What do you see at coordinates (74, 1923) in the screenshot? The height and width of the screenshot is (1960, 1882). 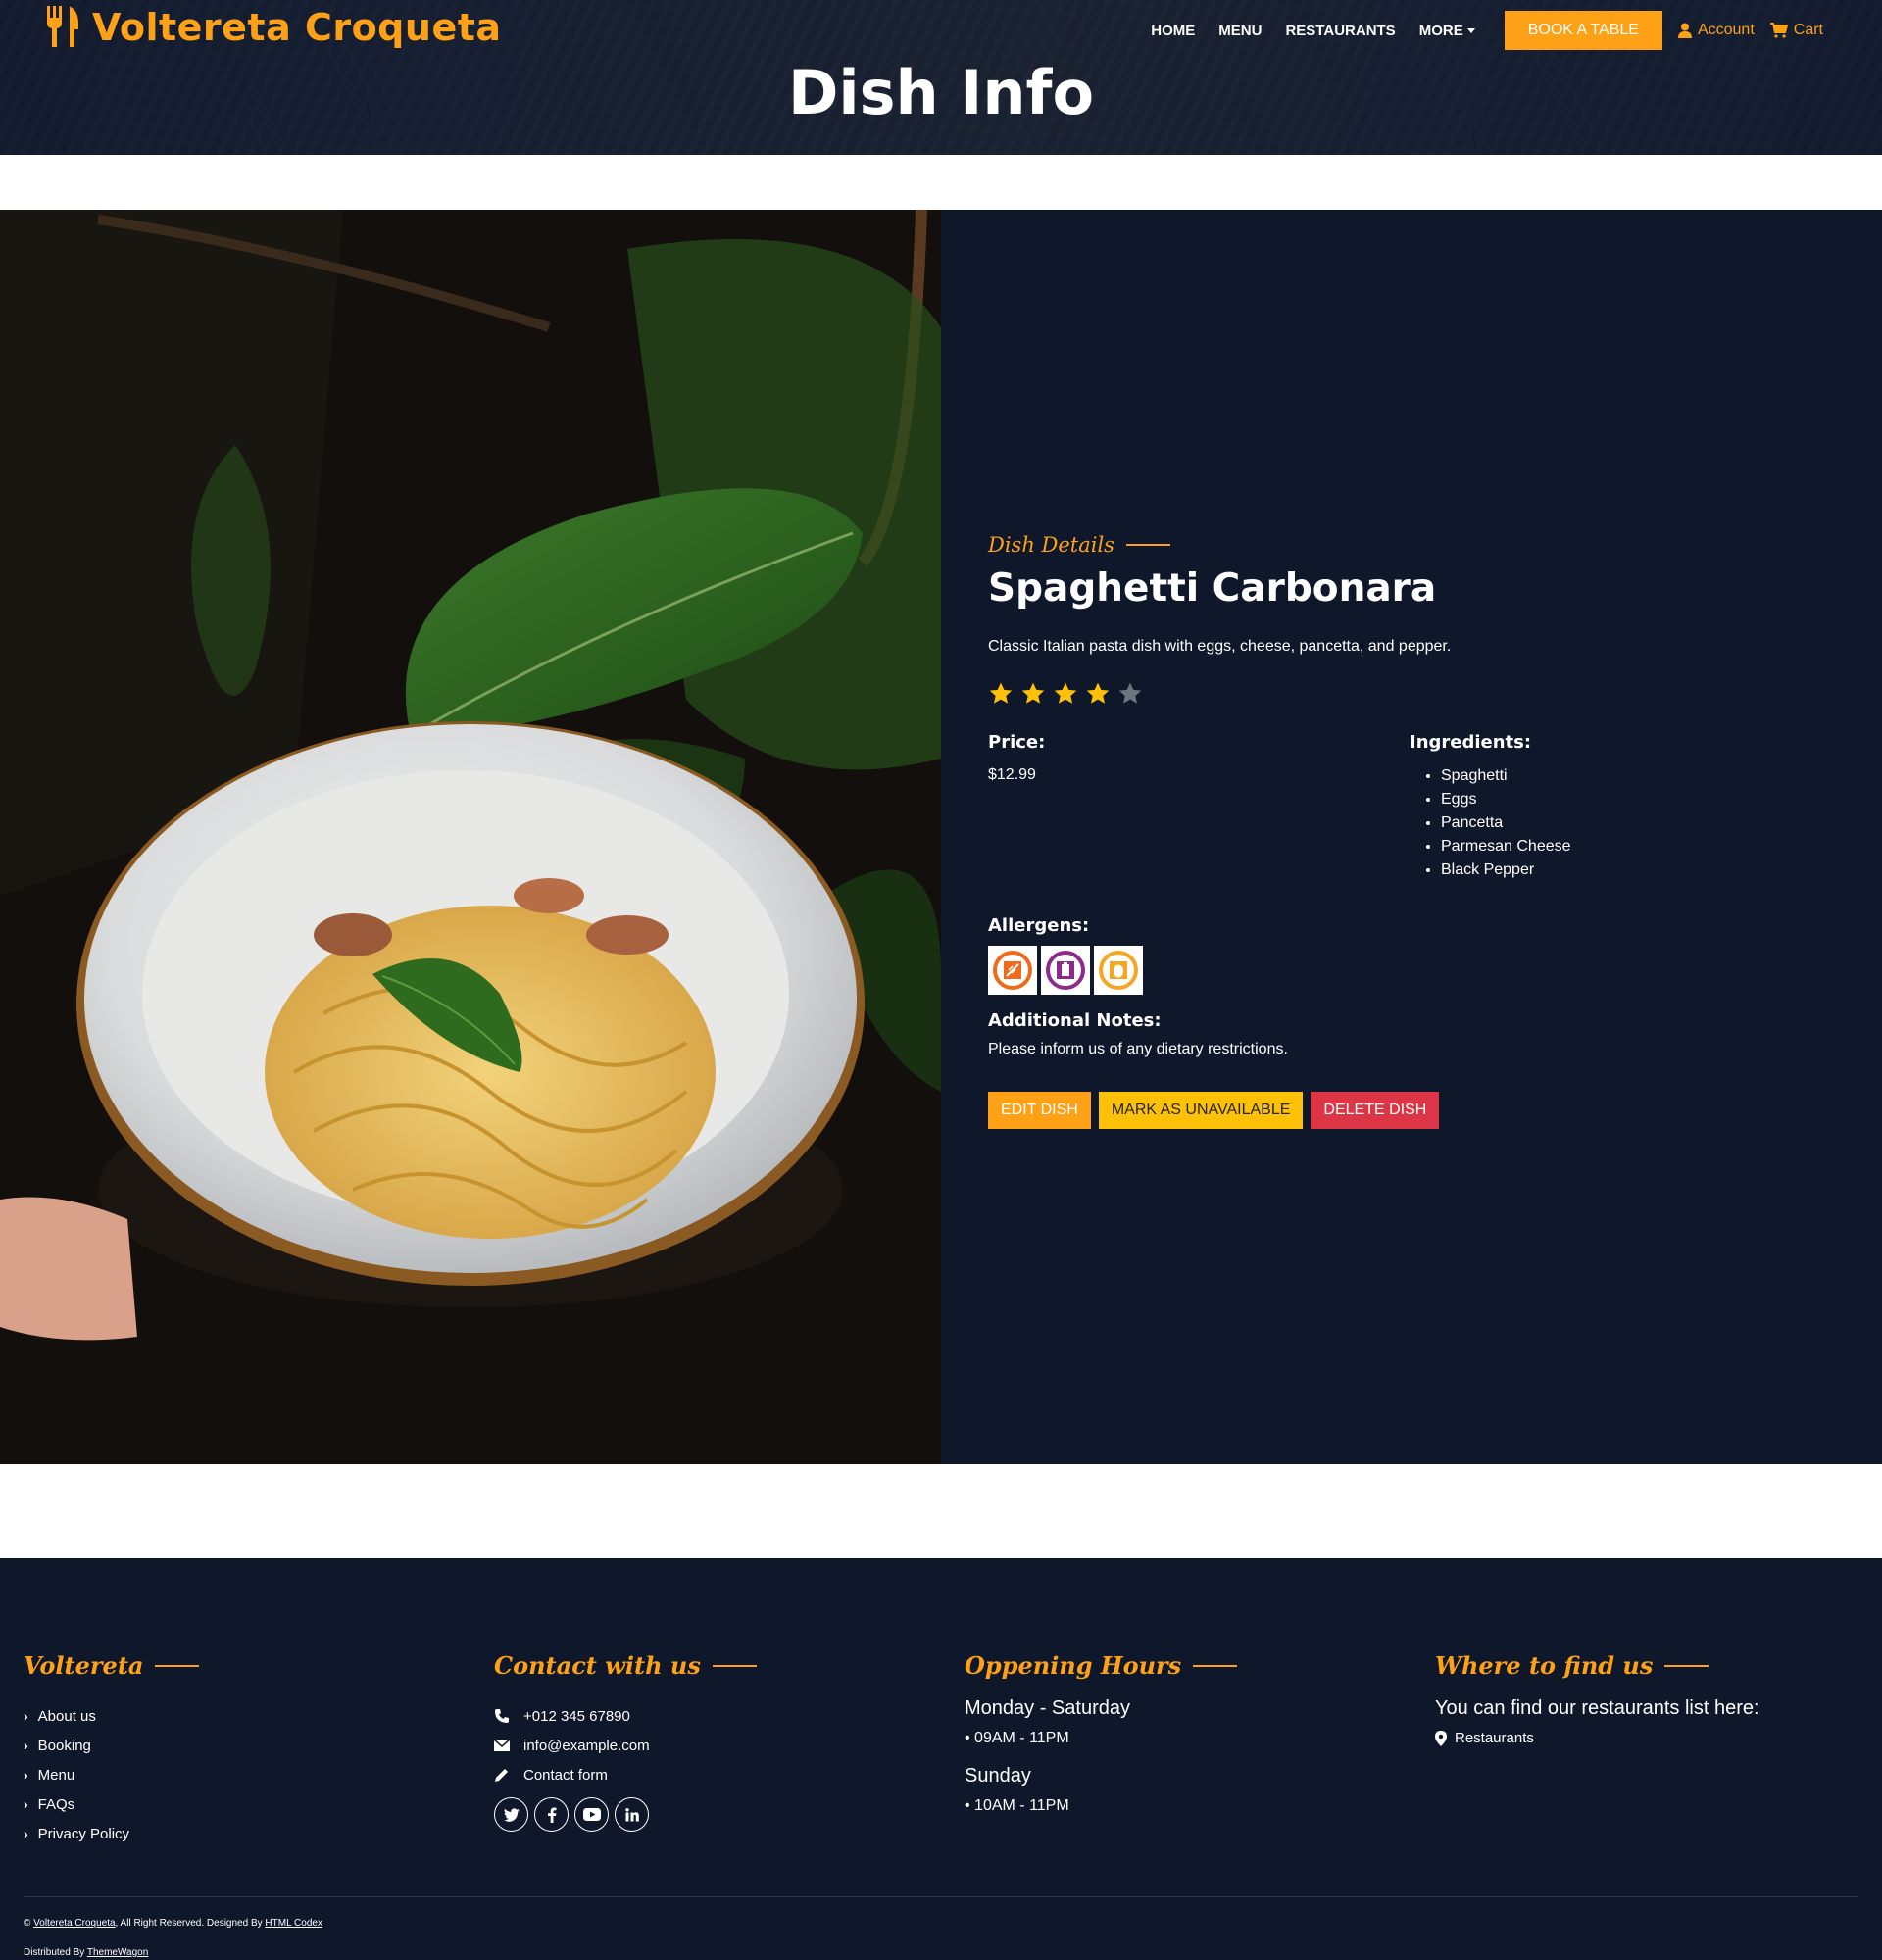 I see `copyright-brand-link: Voltereta Croqueta` at bounding box center [74, 1923].